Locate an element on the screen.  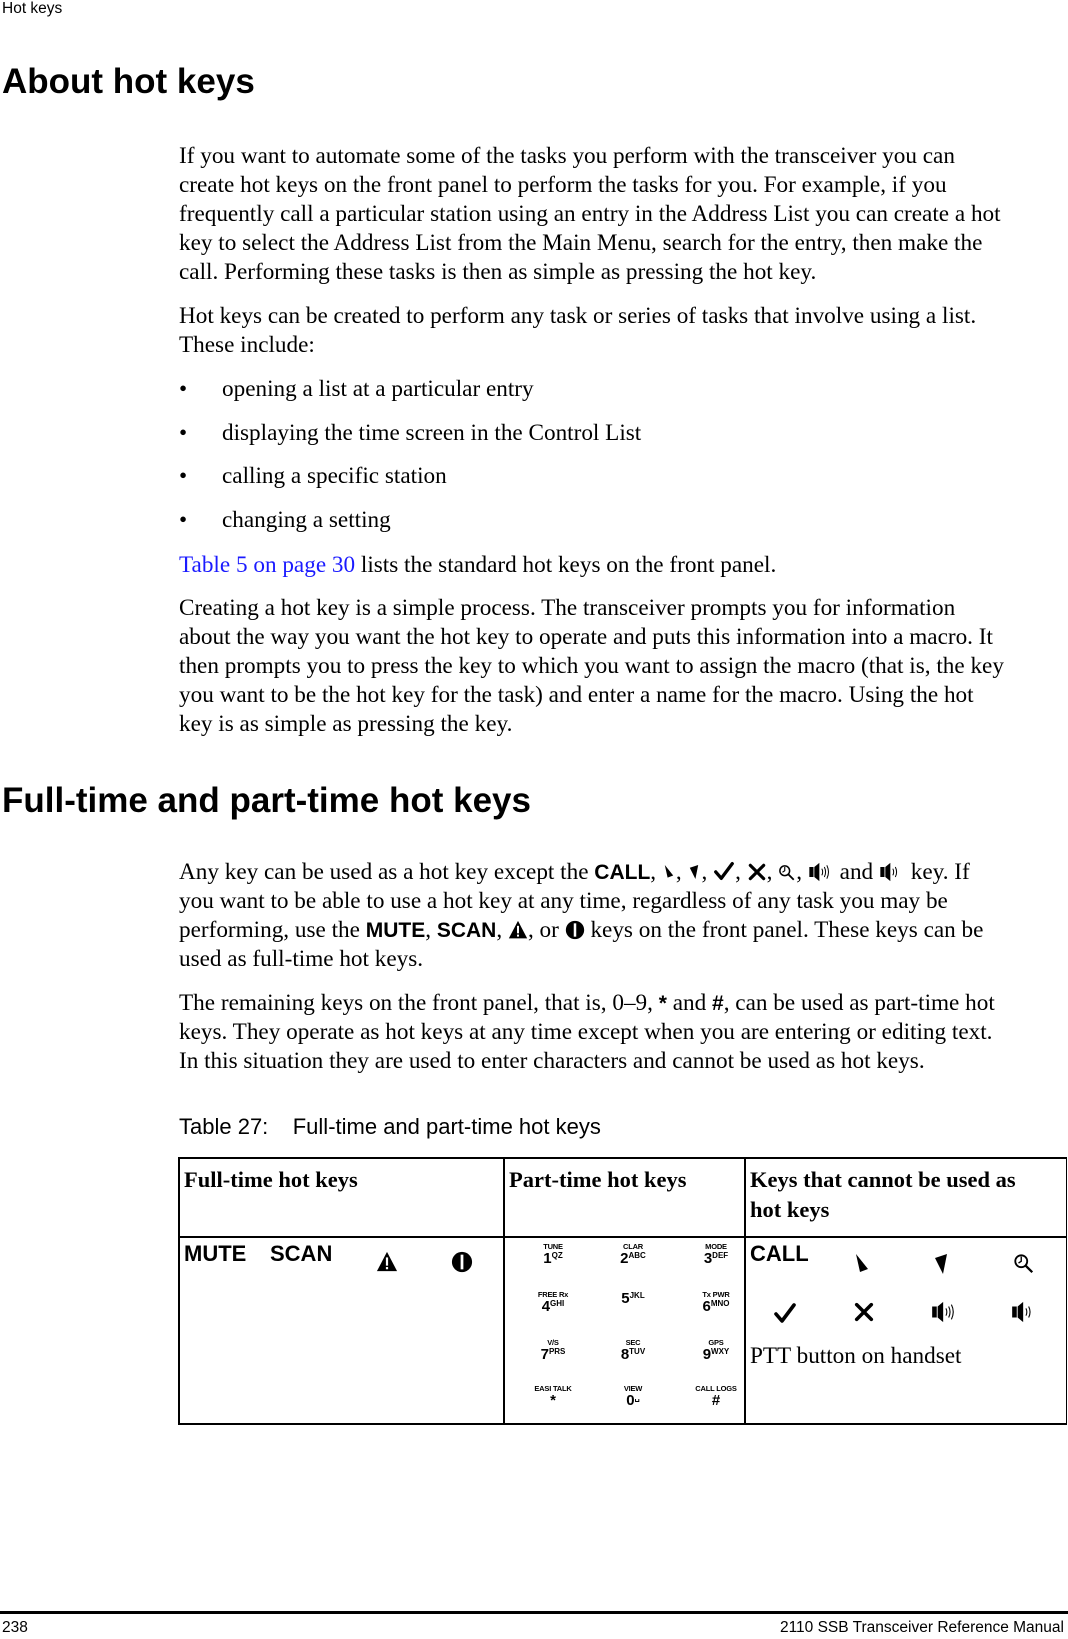
keypad-key-number: 8 is located at coordinates (625, 1354).